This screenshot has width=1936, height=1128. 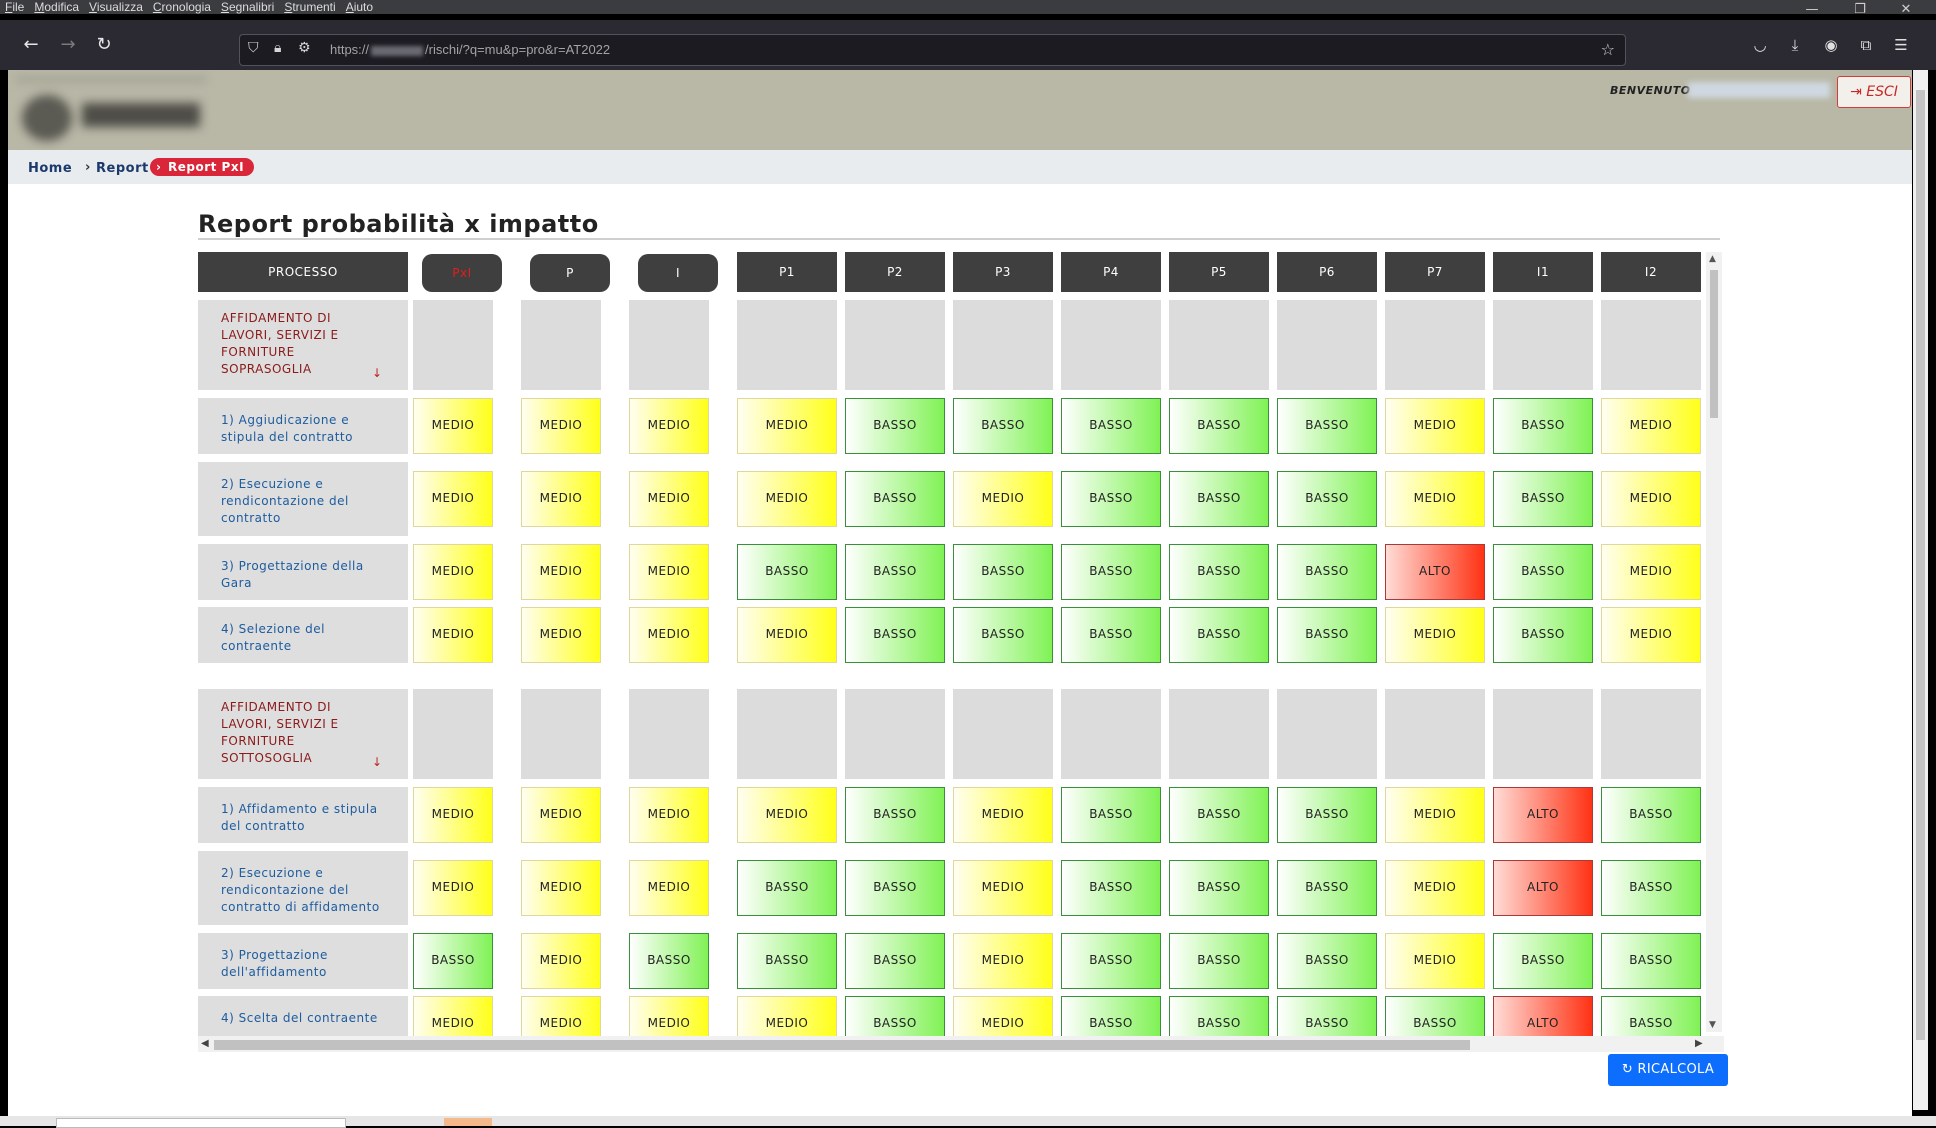 I want to click on column-header-p6: P6, so click(x=1327, y=272).